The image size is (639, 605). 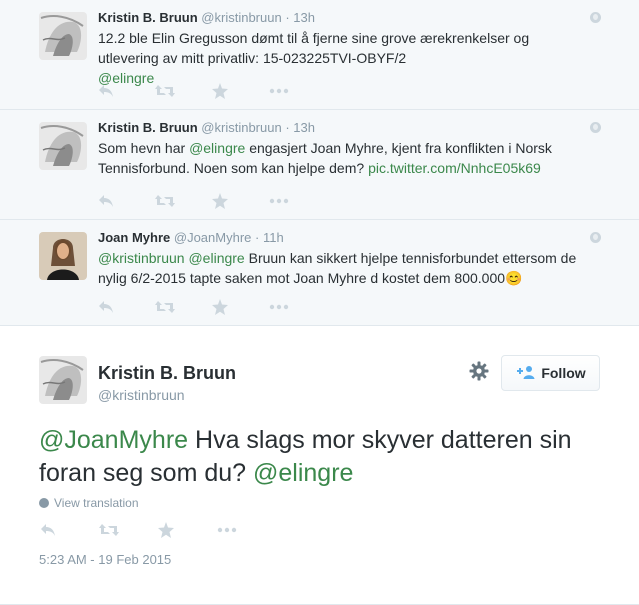 What do you see at coordinates (213, 237) in the screenshot?
I see `username: @JoanMyhre` at bounding box center [213, 237].